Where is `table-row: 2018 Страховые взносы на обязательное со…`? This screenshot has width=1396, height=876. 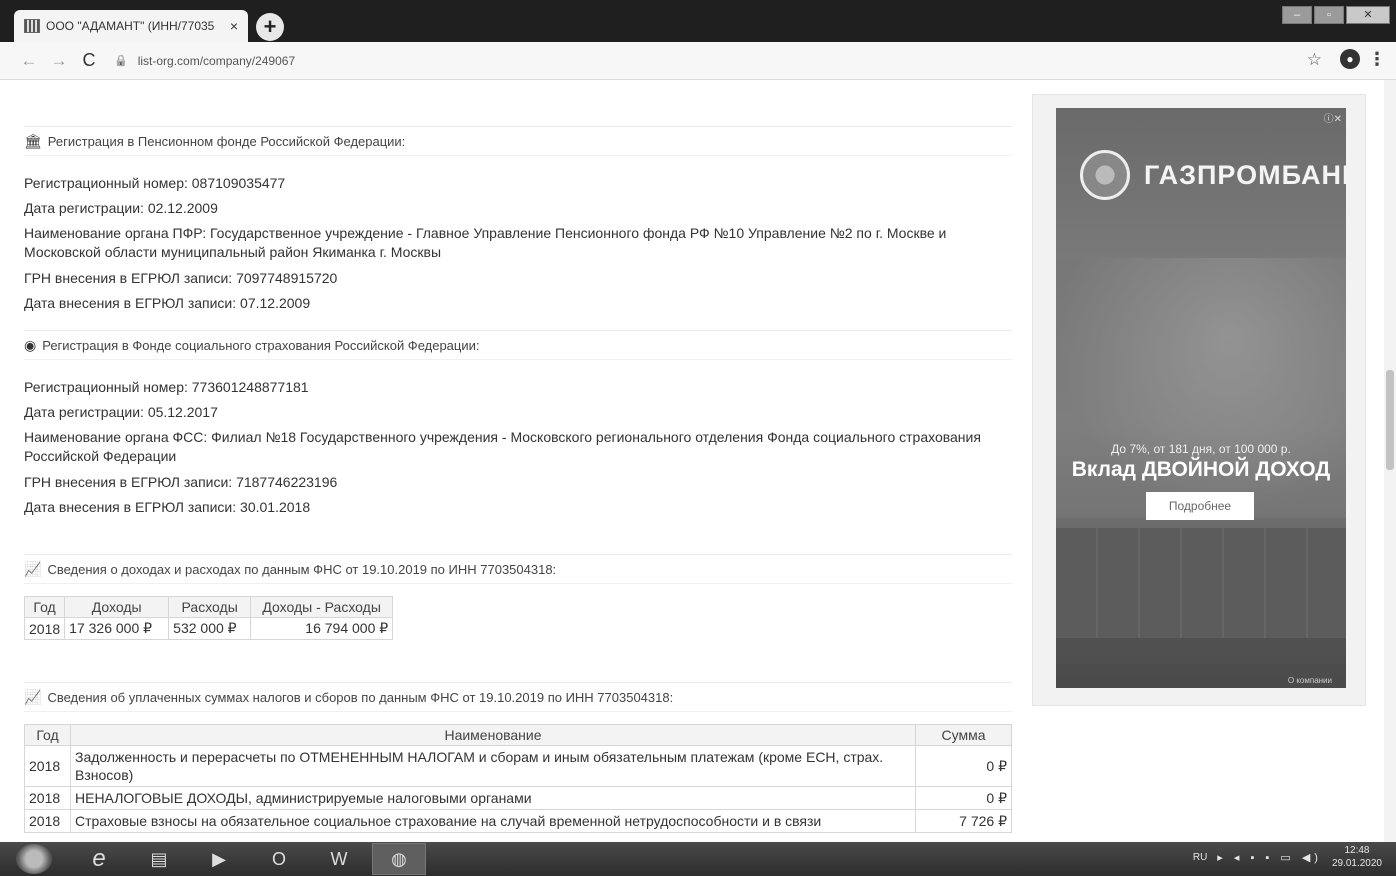
table-row: 2018 Страховые взносы на обязательное со… is located at coordinates (518, 821).